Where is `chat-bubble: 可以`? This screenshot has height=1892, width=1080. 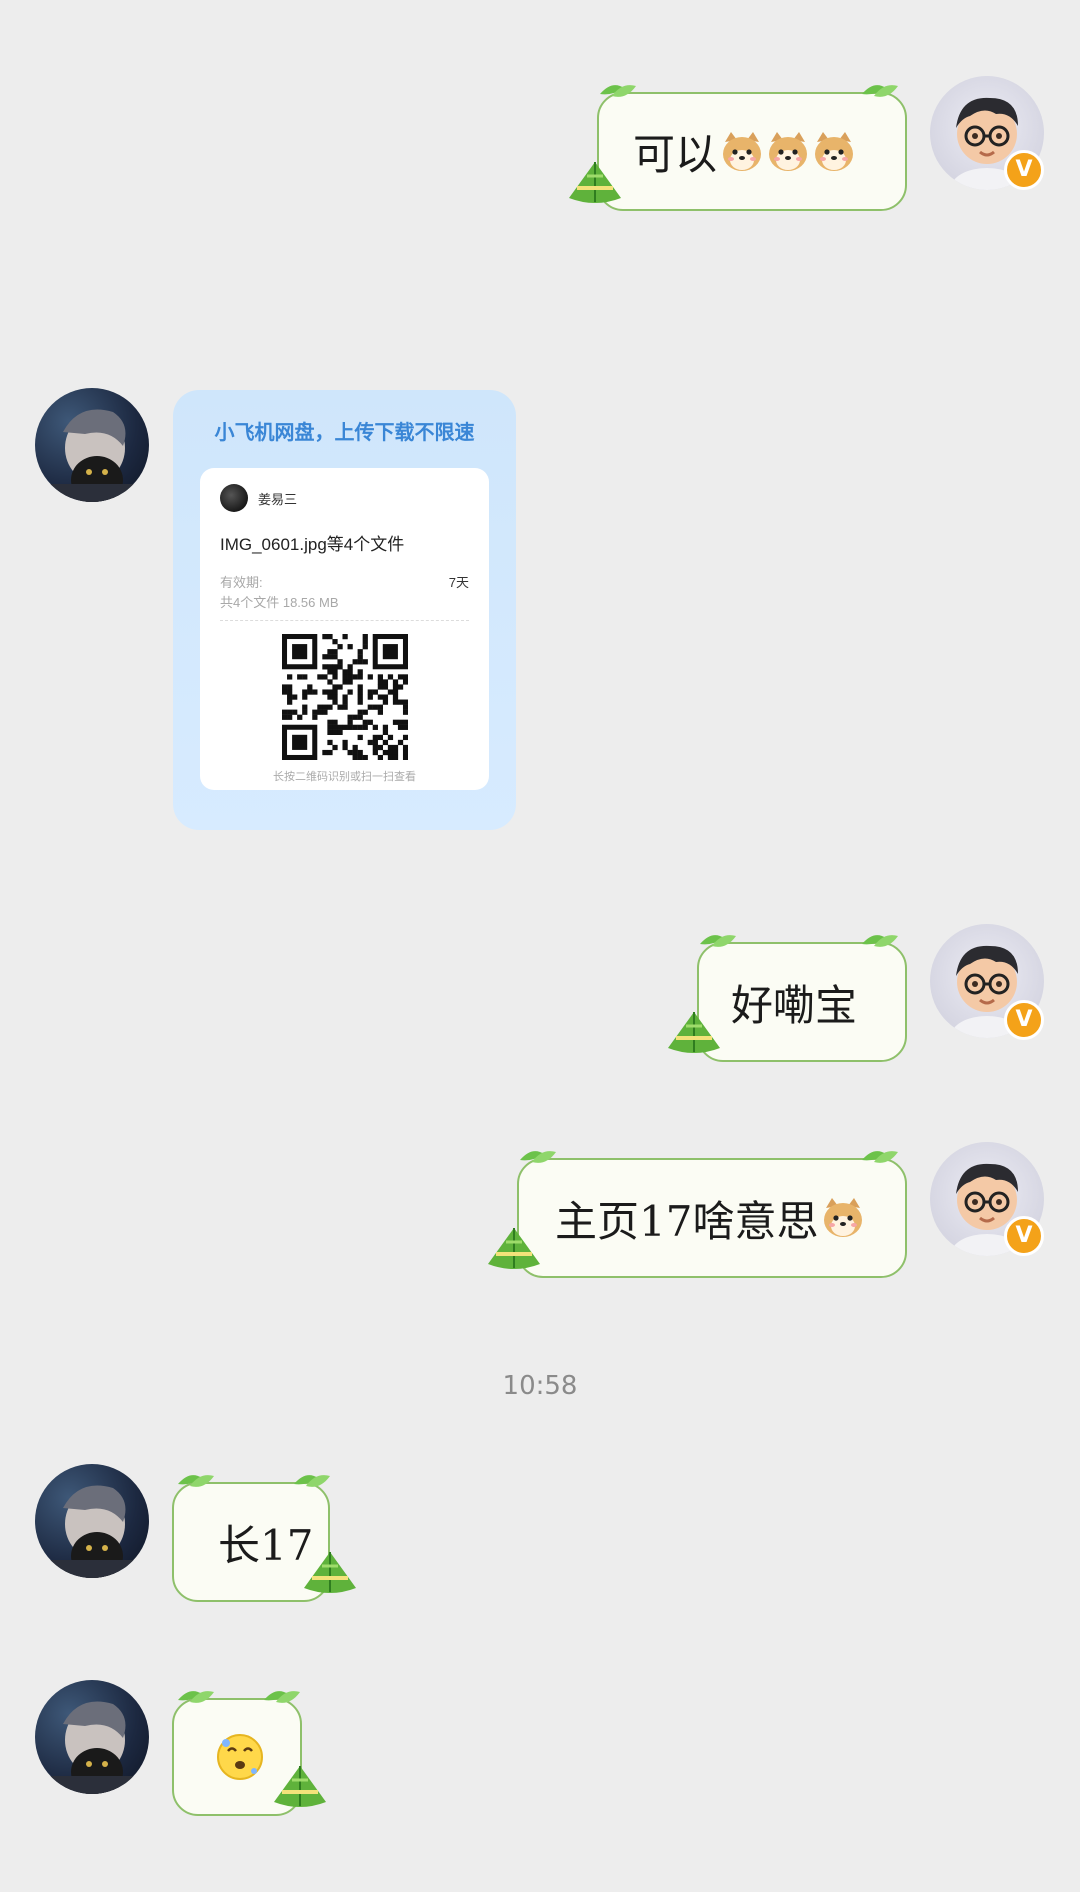 chat-bubble: 可以 is located at coordinates (752, 151).